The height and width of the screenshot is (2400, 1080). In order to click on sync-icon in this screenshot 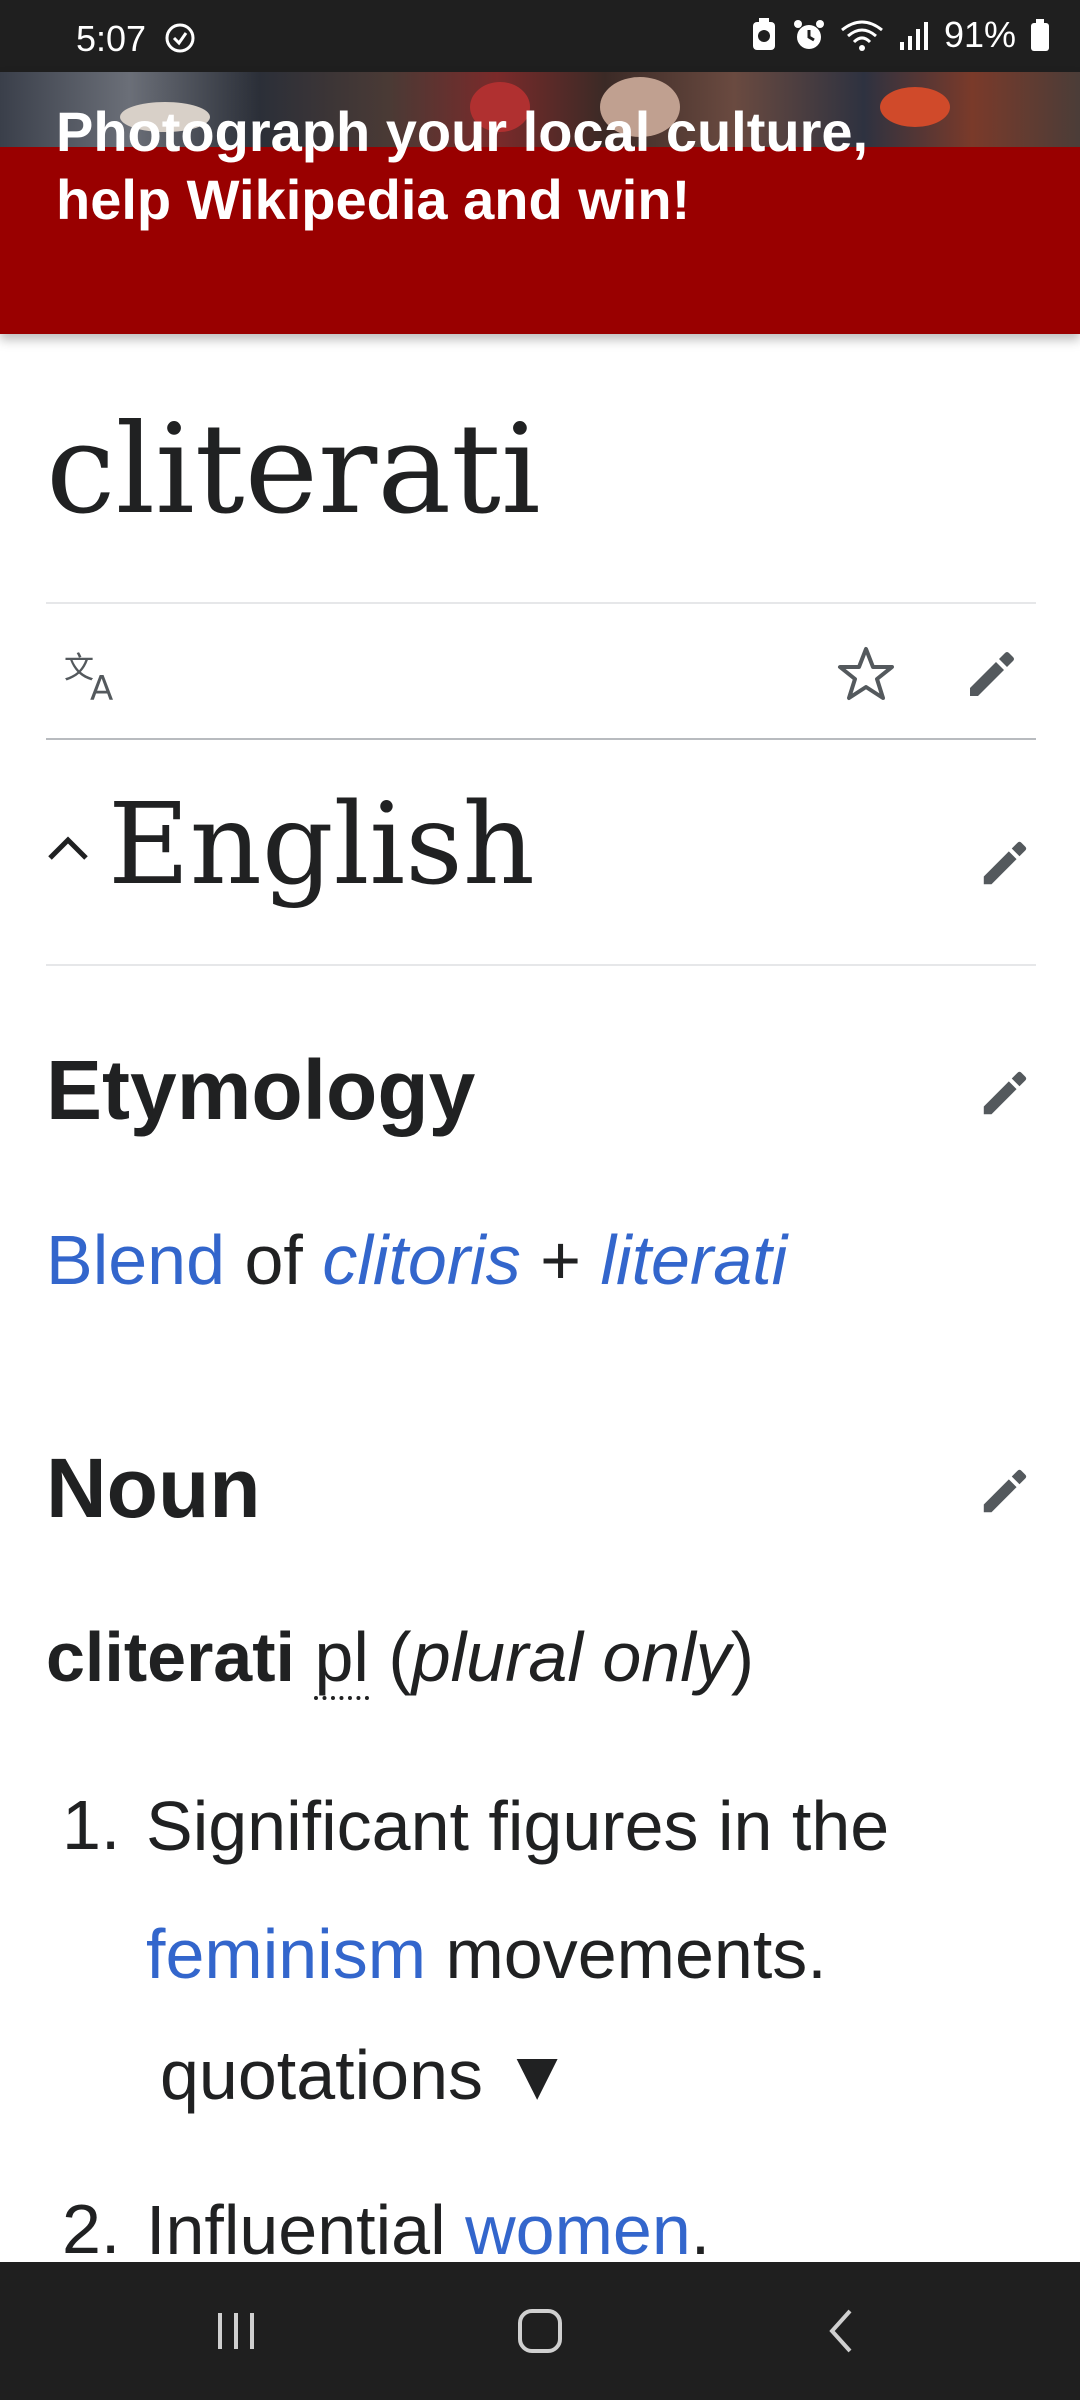, I will do `click(180, 38)`.